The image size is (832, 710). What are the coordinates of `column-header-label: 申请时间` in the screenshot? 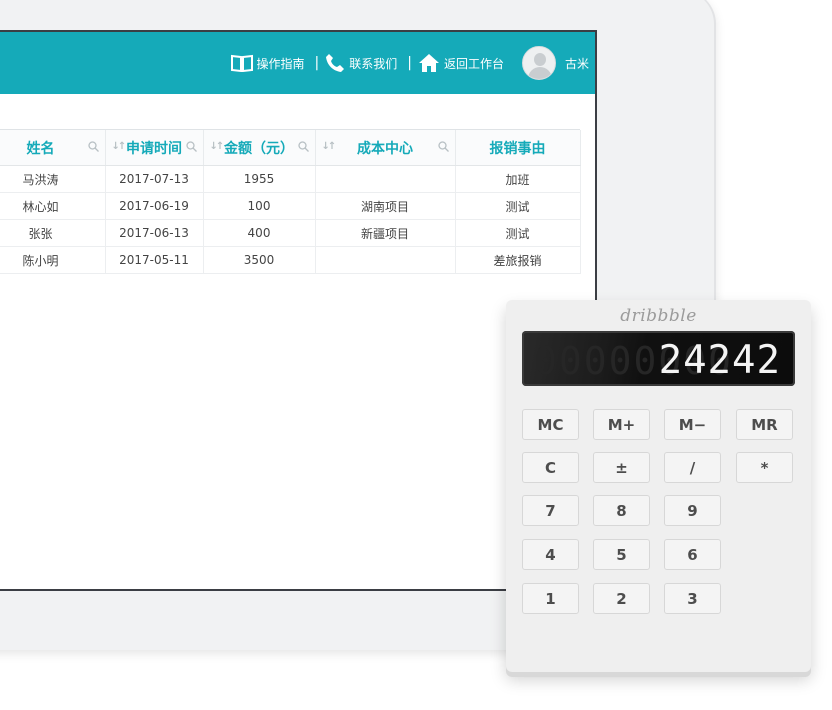 It's located at (154, 148).